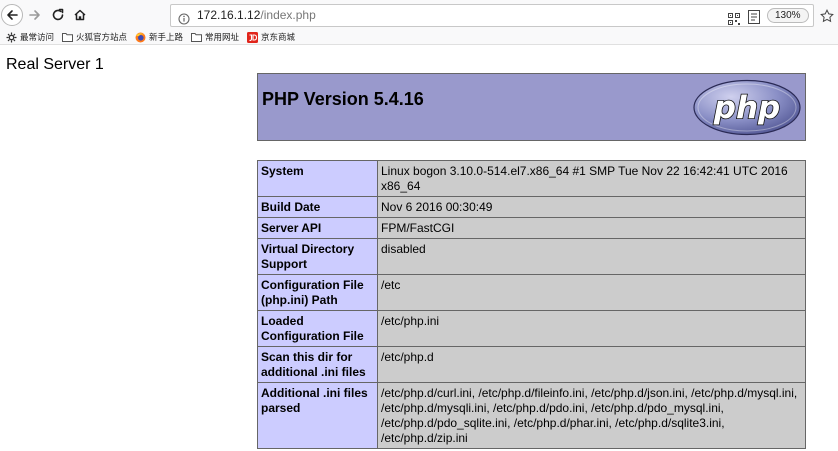 The width and height of the screenshot is (838, 451). I want to click on info-value-cell: disabled, so click(591, 256).